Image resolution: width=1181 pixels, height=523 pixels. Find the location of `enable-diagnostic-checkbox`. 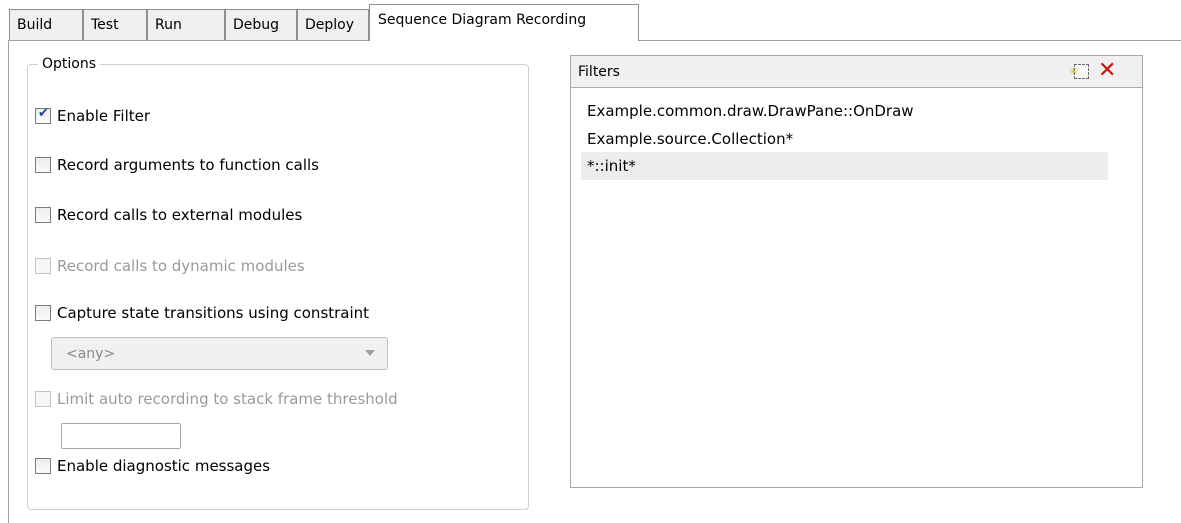

enable-diagnostic-checkbox is located at coordinates (43, 466).